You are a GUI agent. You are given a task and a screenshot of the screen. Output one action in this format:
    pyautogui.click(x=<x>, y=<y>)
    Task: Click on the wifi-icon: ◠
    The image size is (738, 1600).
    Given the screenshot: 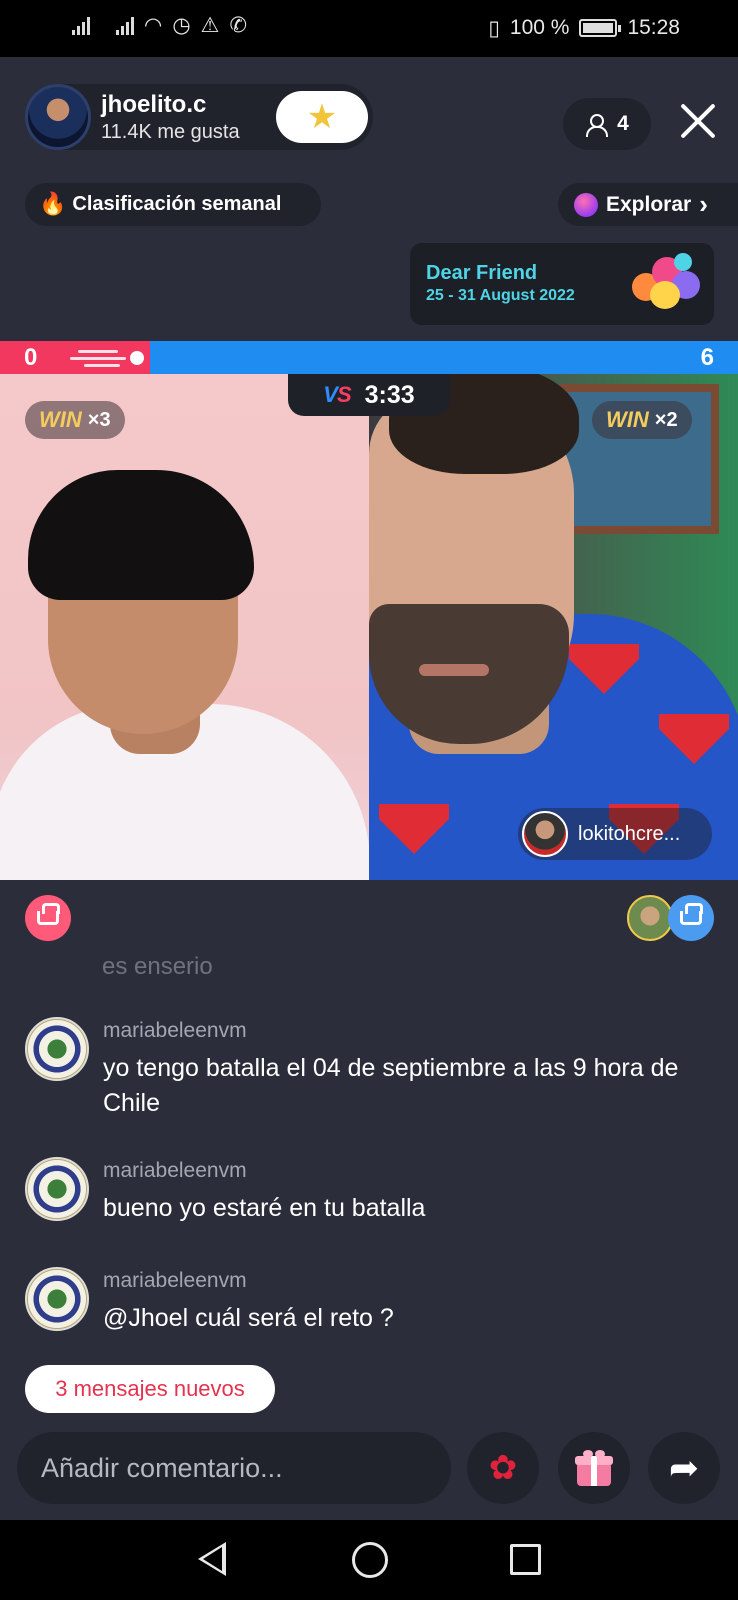 What is the action you would take?
    pyautogui.click(x=153, y=25)
    